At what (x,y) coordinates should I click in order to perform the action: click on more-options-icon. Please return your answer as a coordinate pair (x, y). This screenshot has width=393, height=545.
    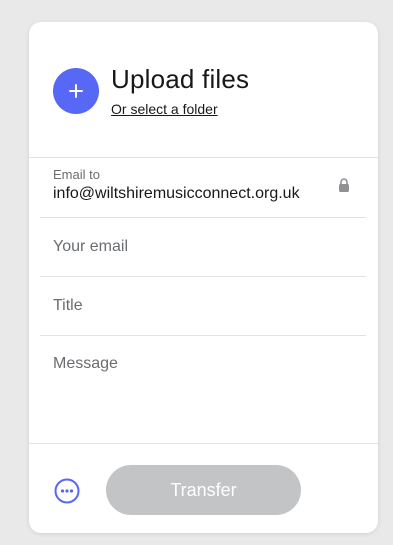
    Looking at the image, I should click on (67, 491).